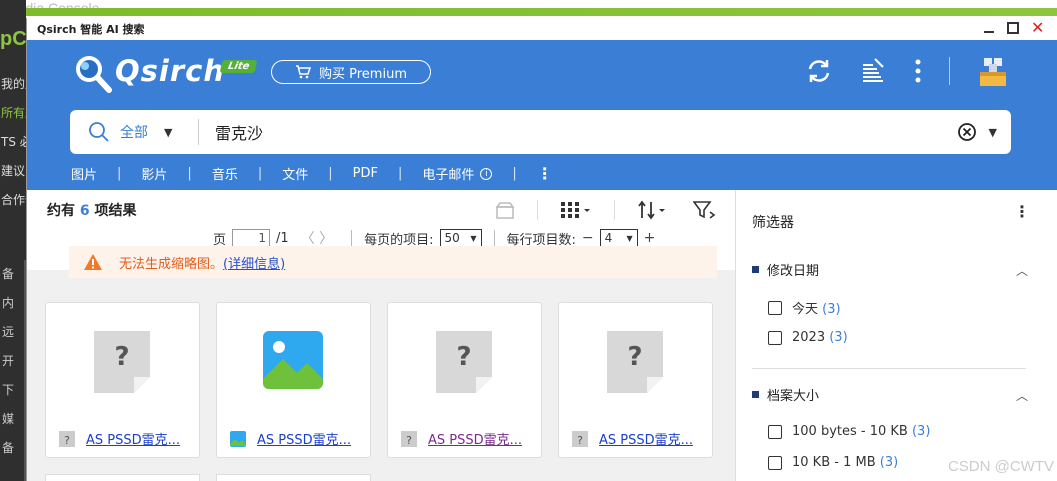  Describe the element at coordinates (949, 71) in the screenshot. I see `header-separator` at that location.